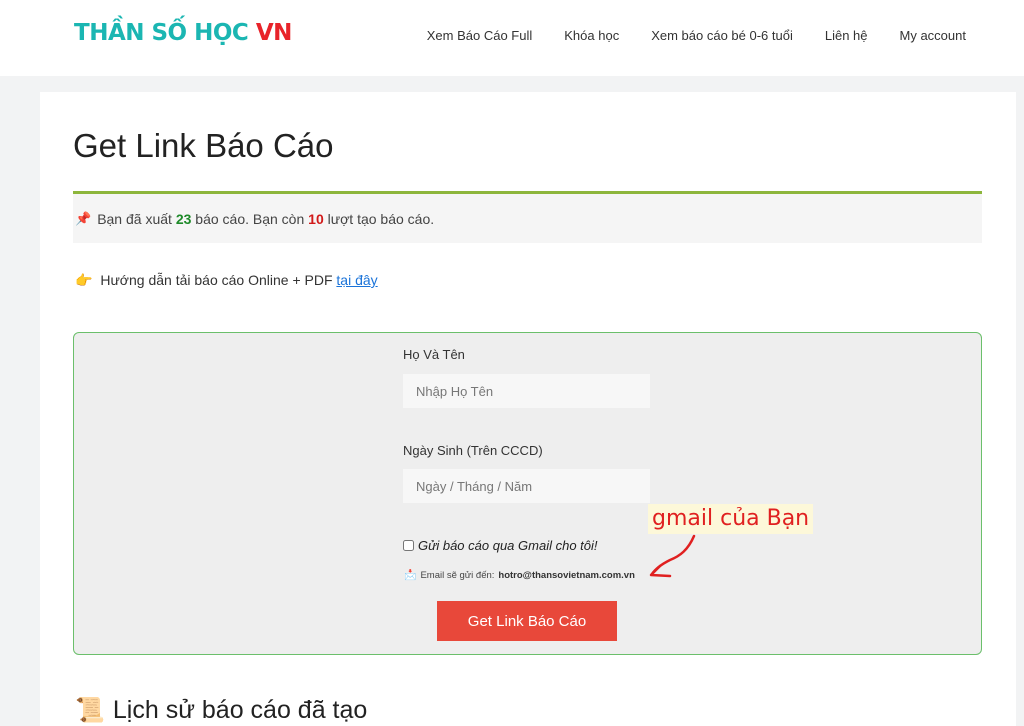  I want to click on logo-text-main: THẦN SỐ HỌC, so click(161, 33).